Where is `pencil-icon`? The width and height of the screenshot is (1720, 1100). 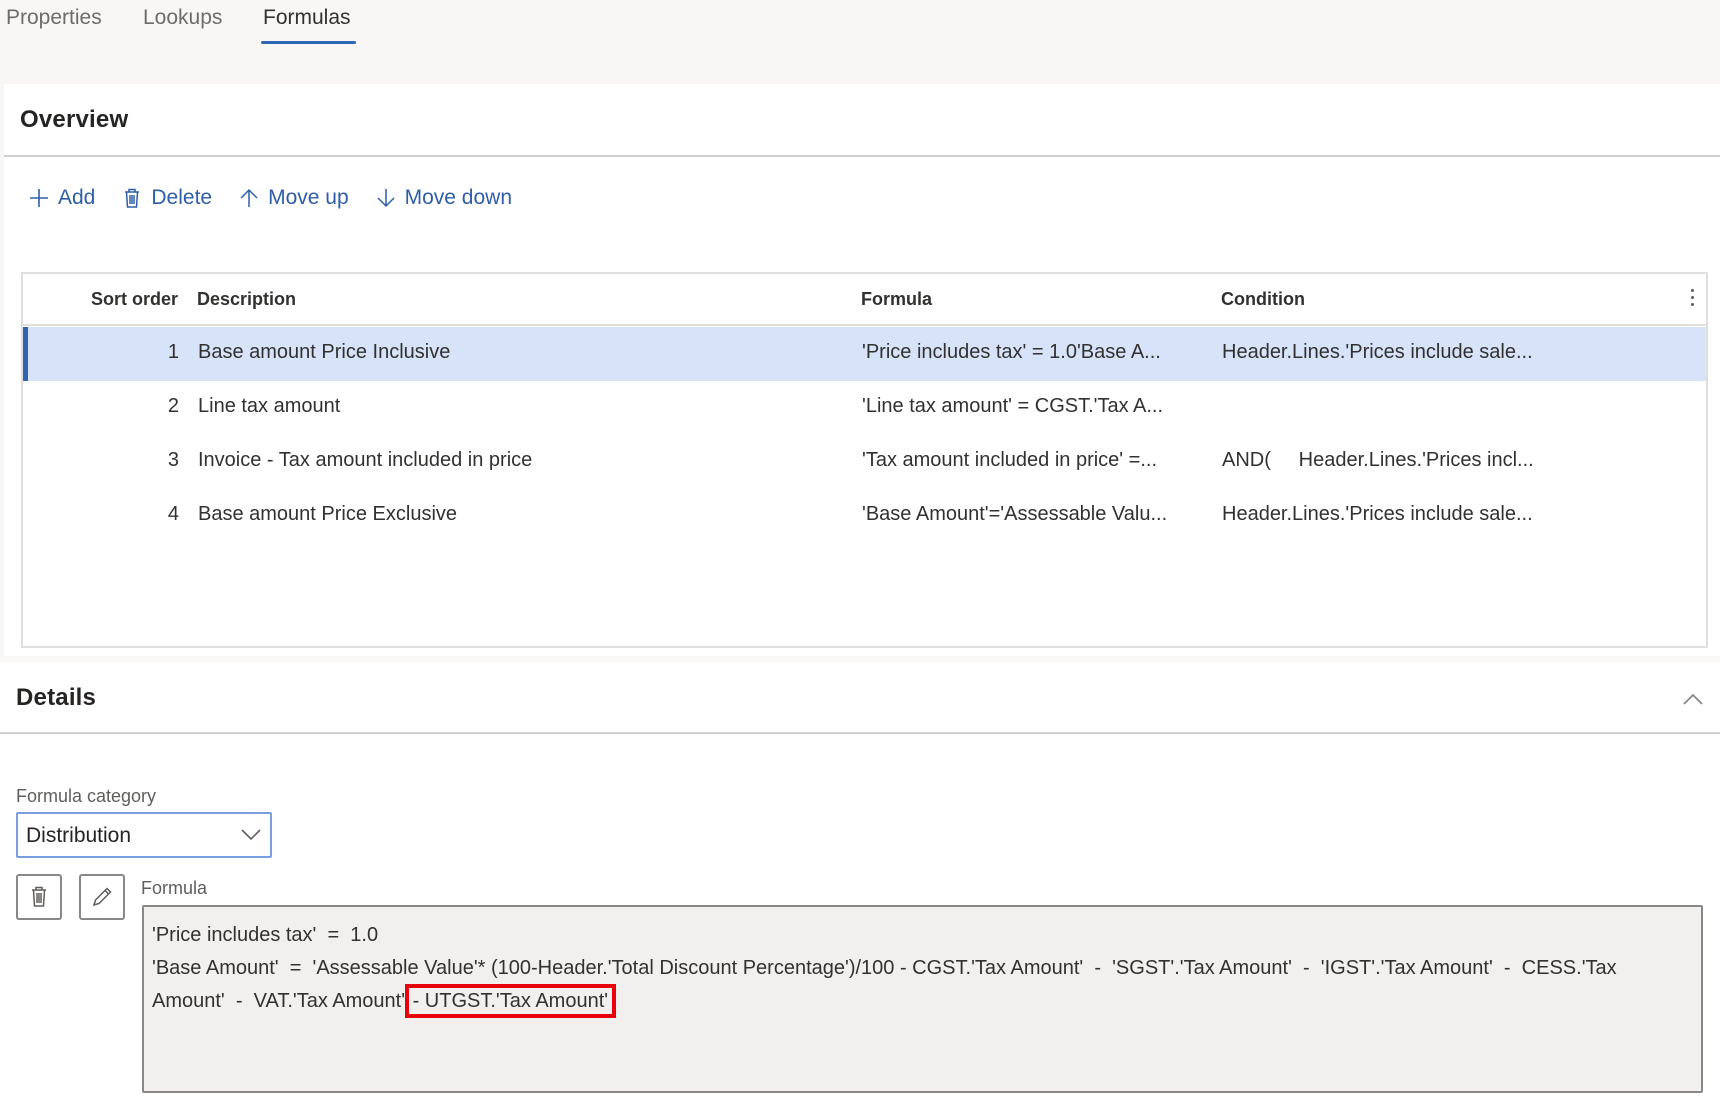
pencil-icon is located at coordinates (102, 897).